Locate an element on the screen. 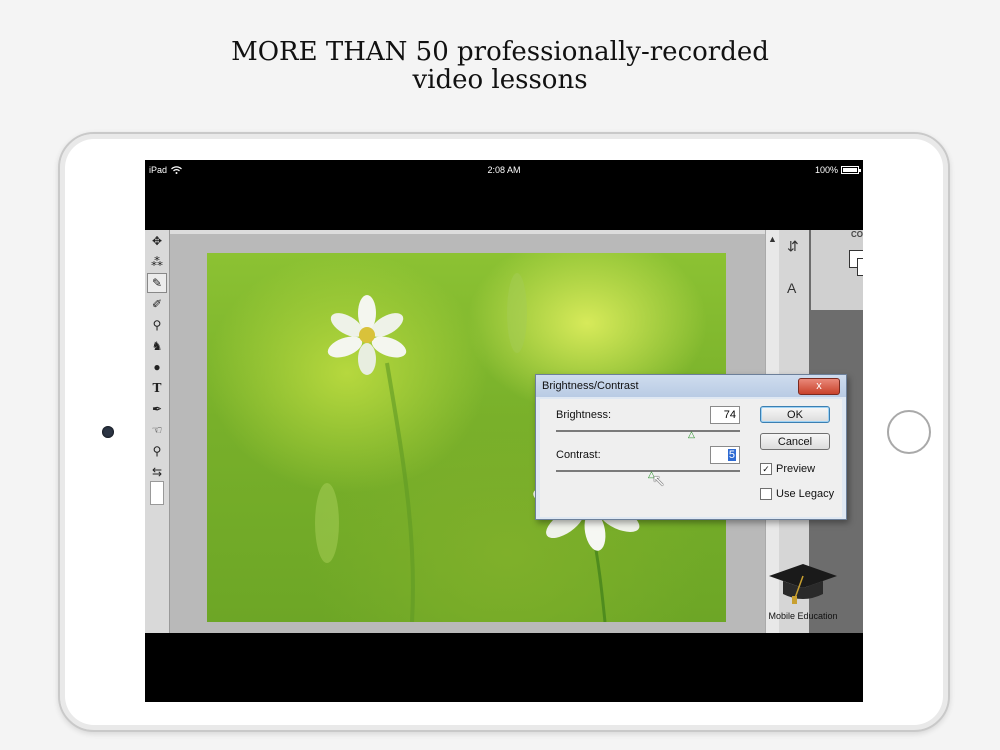 The width and height of the screenshot is (1000, 750). cancel-button: Cancel is located at coordinates (795, 441).